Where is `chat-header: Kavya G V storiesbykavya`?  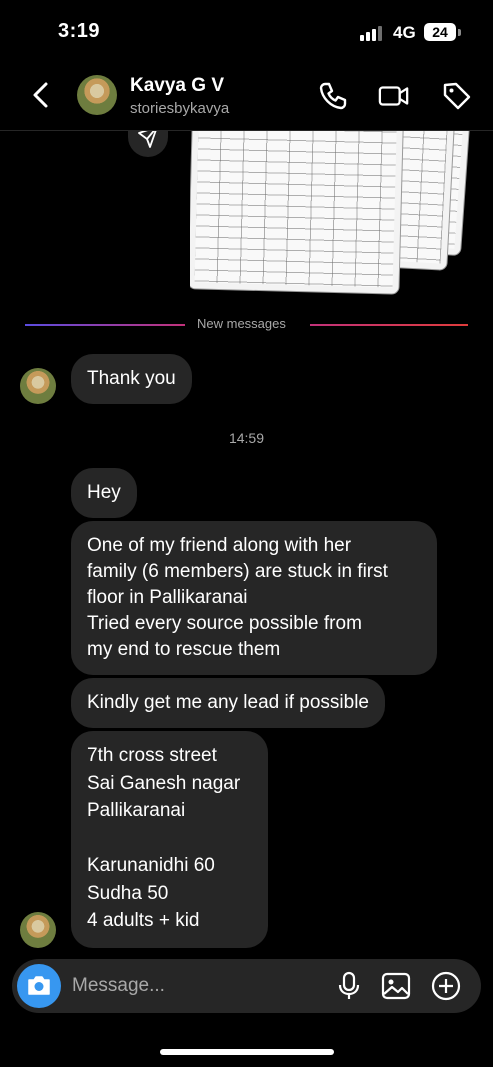 chat-header: Kavya G V storiesbykavya is located at coordinates (246, 98).